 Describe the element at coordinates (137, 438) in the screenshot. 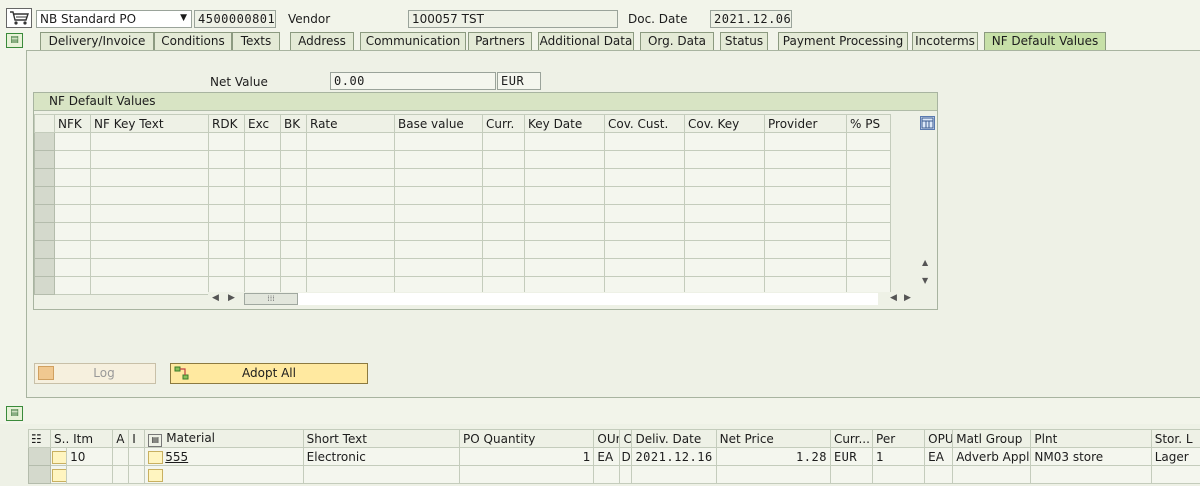

I see `col-header: I` at that location.